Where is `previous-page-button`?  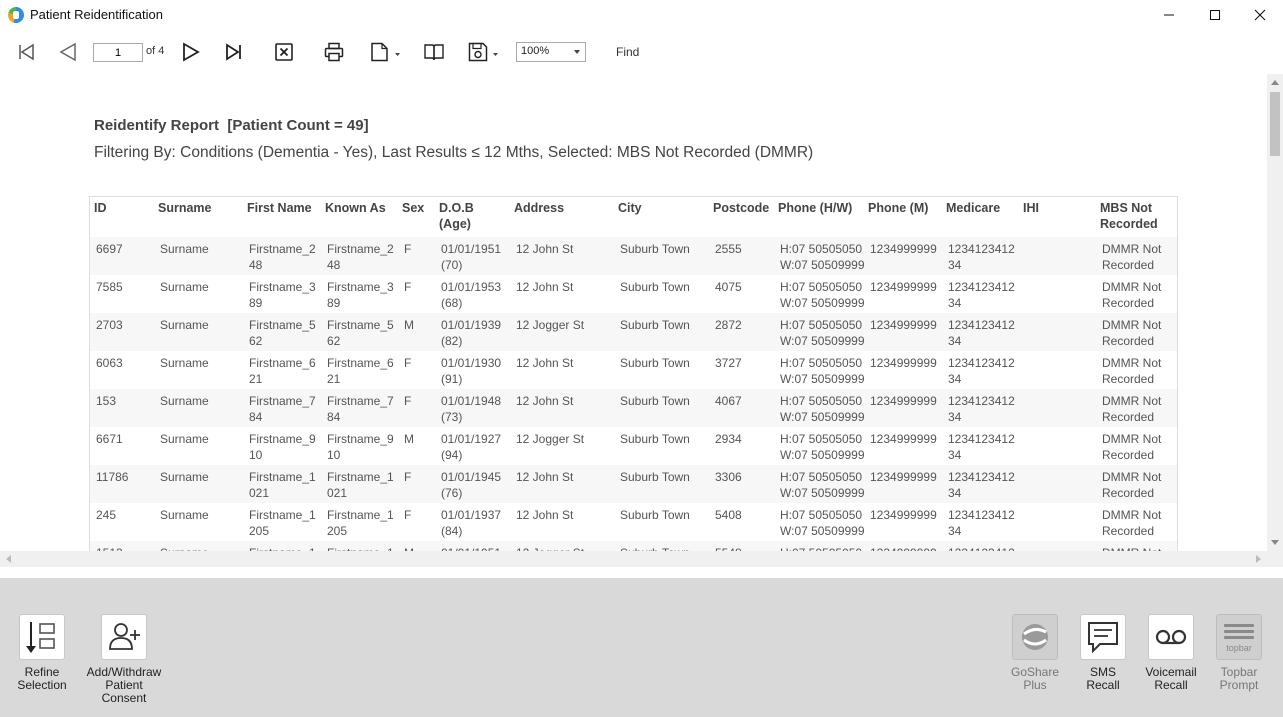 previous-page-button is located at coordinates (68, 52).